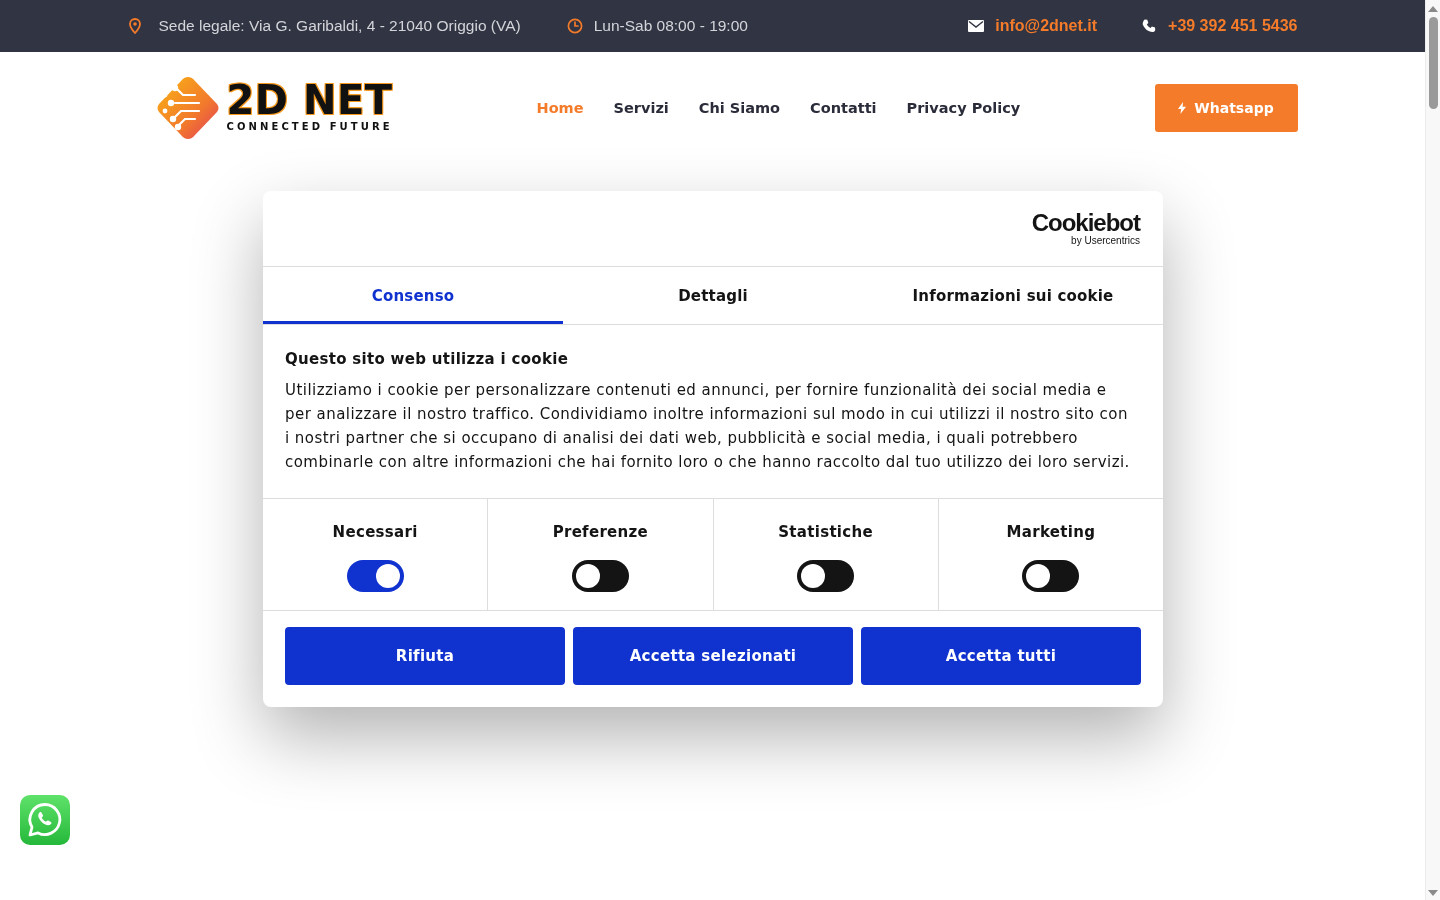  What do you see at coordinates (425, 656) in the screenshot?
I see `consent-button: Rifiuta` at bounding box center [425, 656].